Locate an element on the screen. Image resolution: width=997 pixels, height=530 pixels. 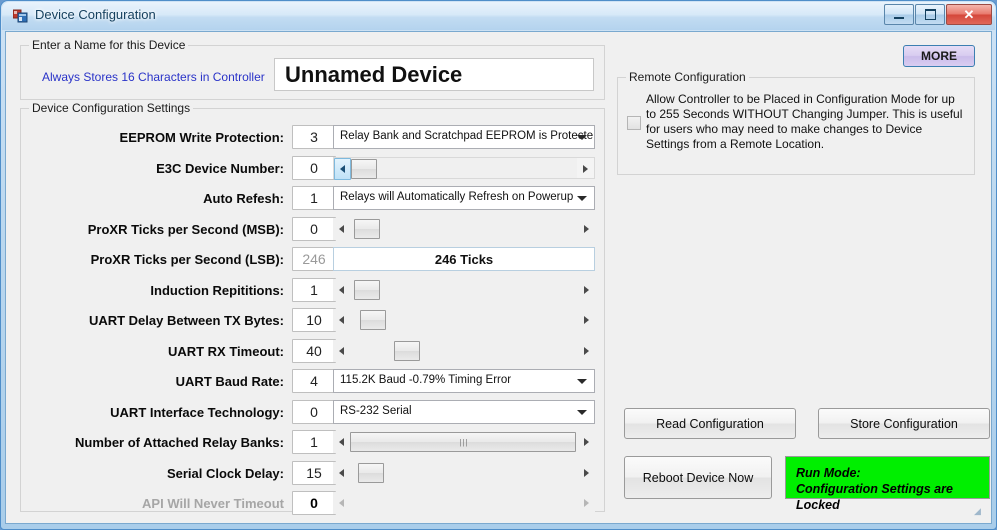
setting-label: EEPROM Write Protection: is located at coordinates (201, 137).